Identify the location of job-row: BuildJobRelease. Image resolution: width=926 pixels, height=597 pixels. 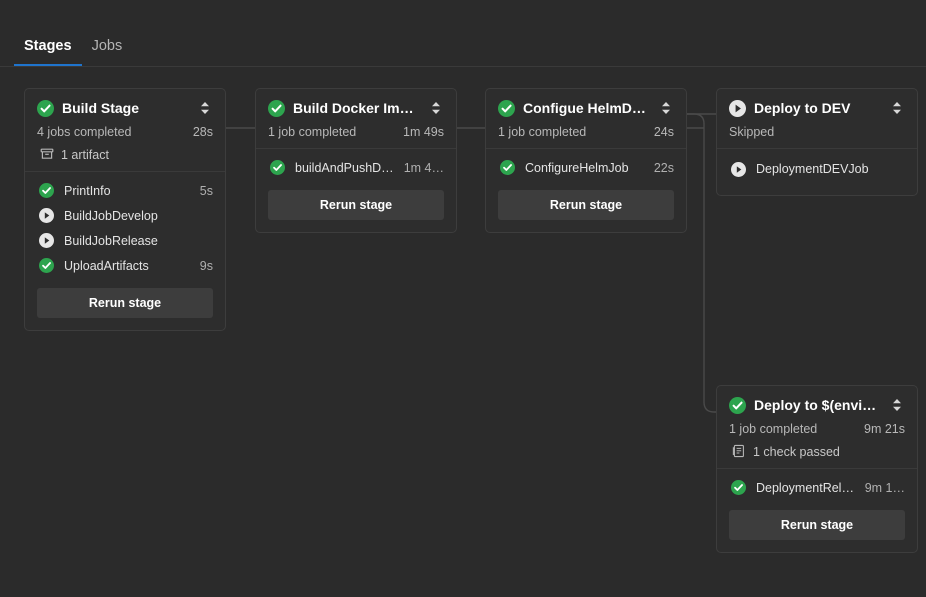
(125, 240).